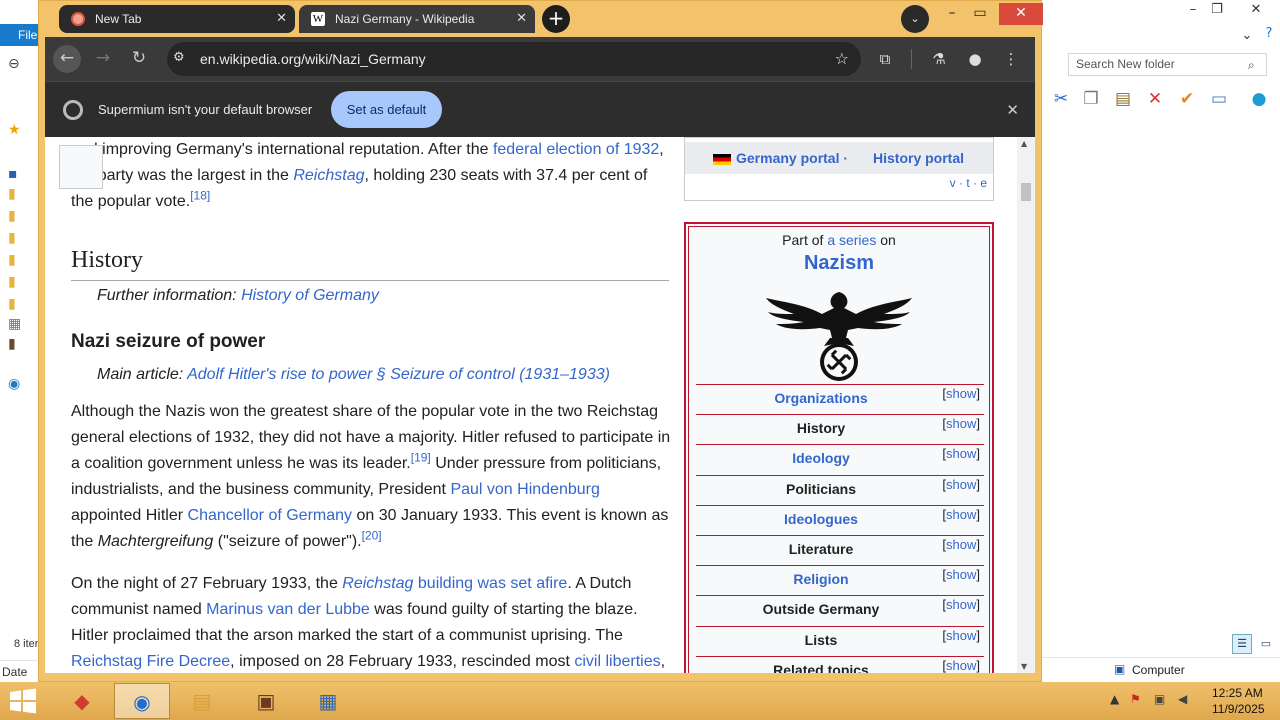 This screenshot has height=720, width=1280. What do you see at coordinates (980, 14) in the screenshot?
I see `maximize-button: ▭` at bounding box center [980, 14].